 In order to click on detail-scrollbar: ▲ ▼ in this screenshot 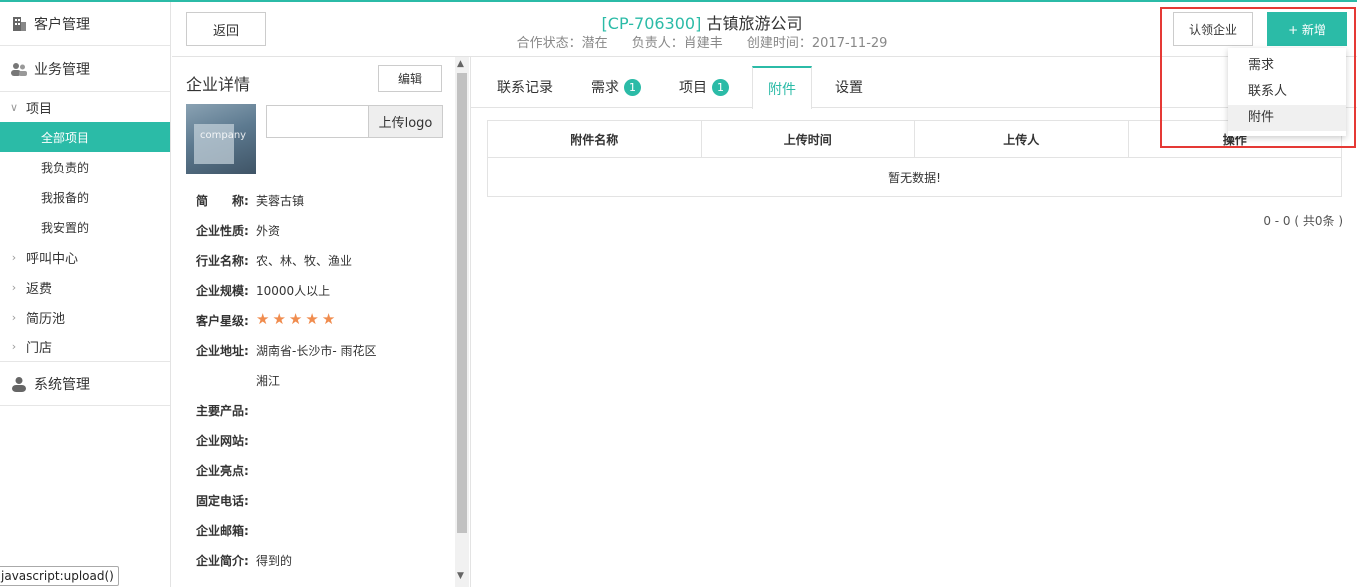, I will do `click(462, 322)`.